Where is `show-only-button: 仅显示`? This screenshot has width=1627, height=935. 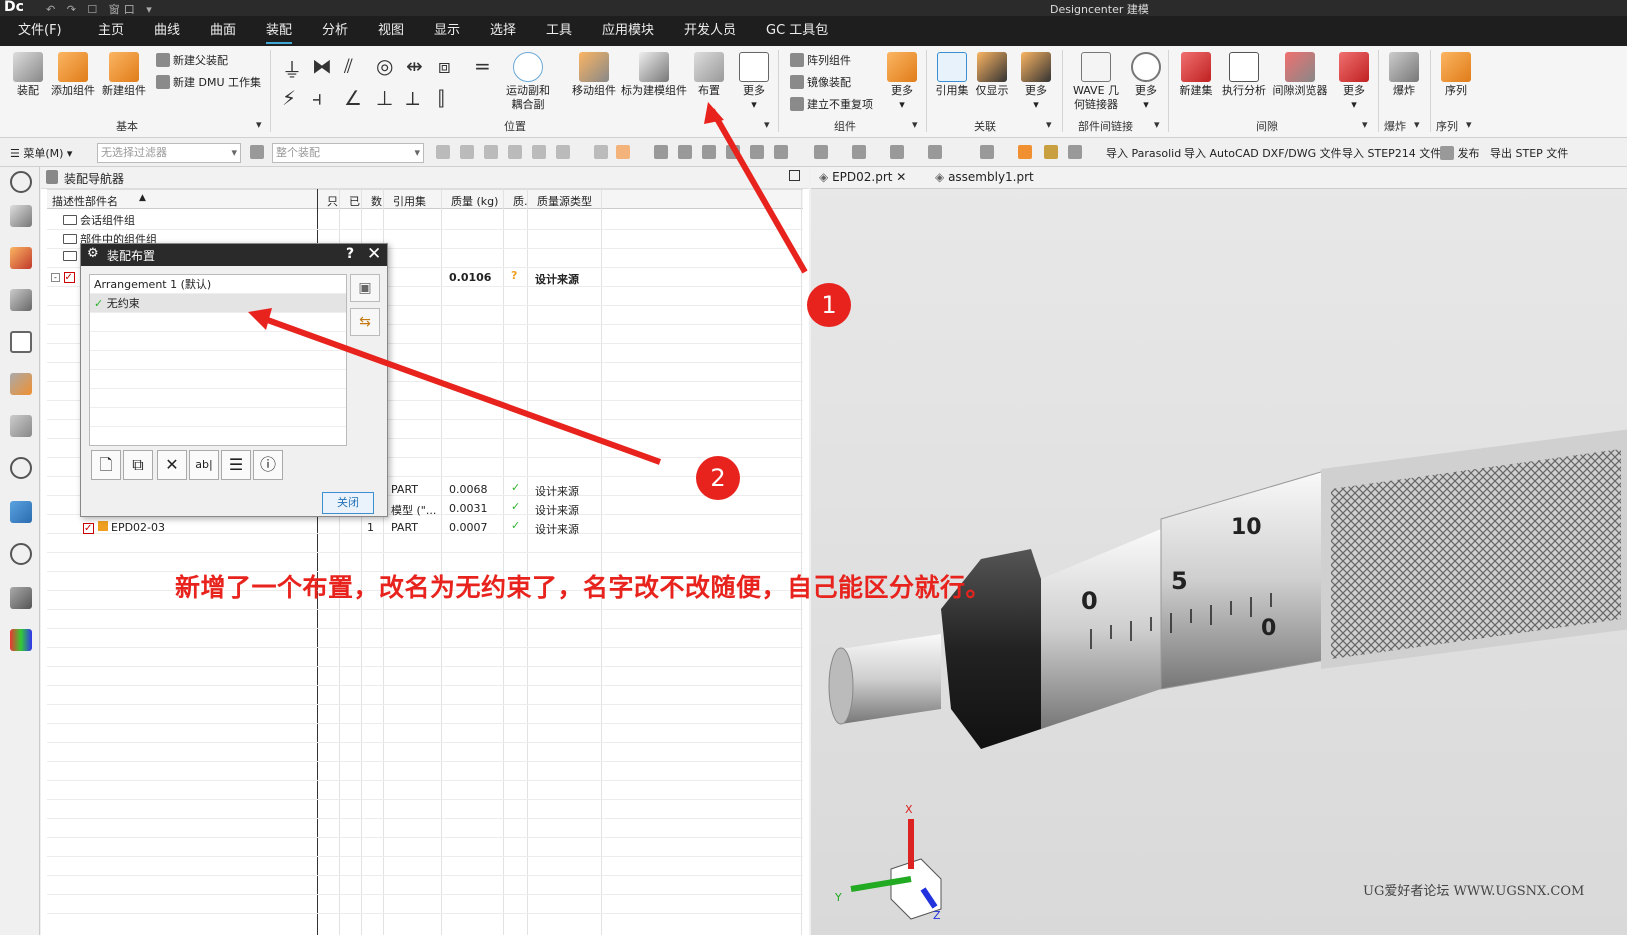 show-only-button: 仅显示 is located at coordinates (992, 75).